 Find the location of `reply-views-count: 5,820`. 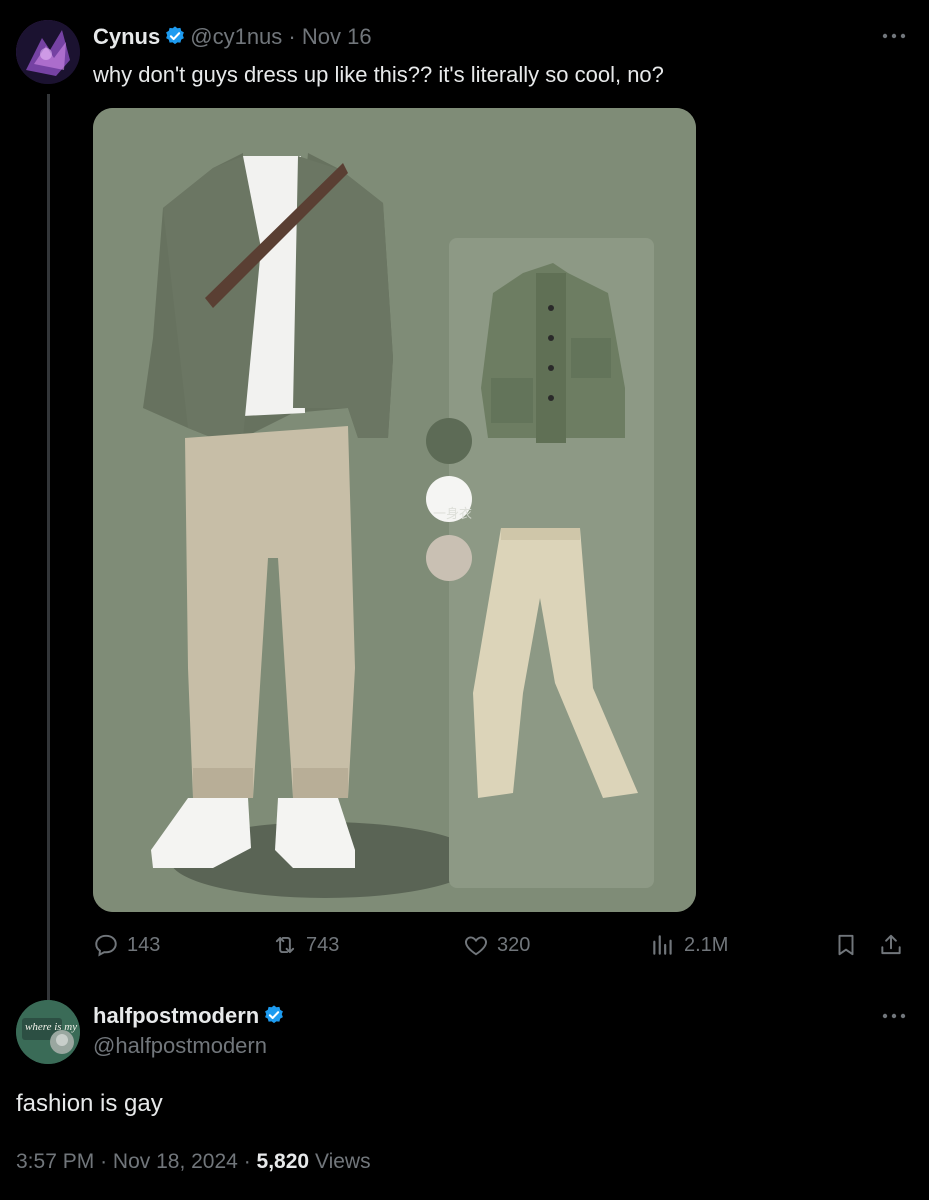

reply-views-count: 5,820 is located at coordinates (283, 1161).